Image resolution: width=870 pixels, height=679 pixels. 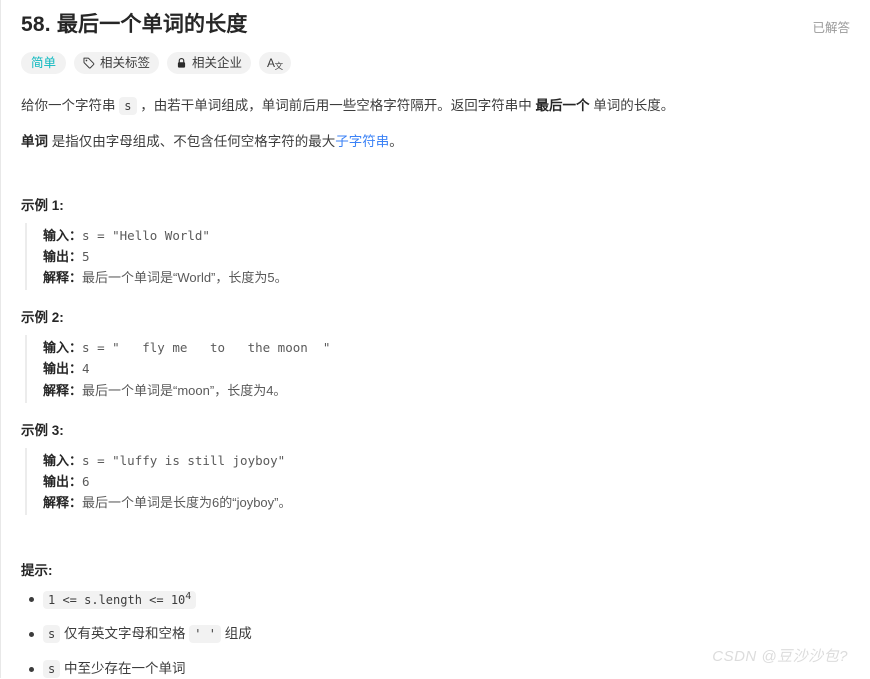 What do you see at coordinates (439, 599) in the screenshot?
I see `list-item: 1 <= s.length <= 104` at bounding box center [439, 599].